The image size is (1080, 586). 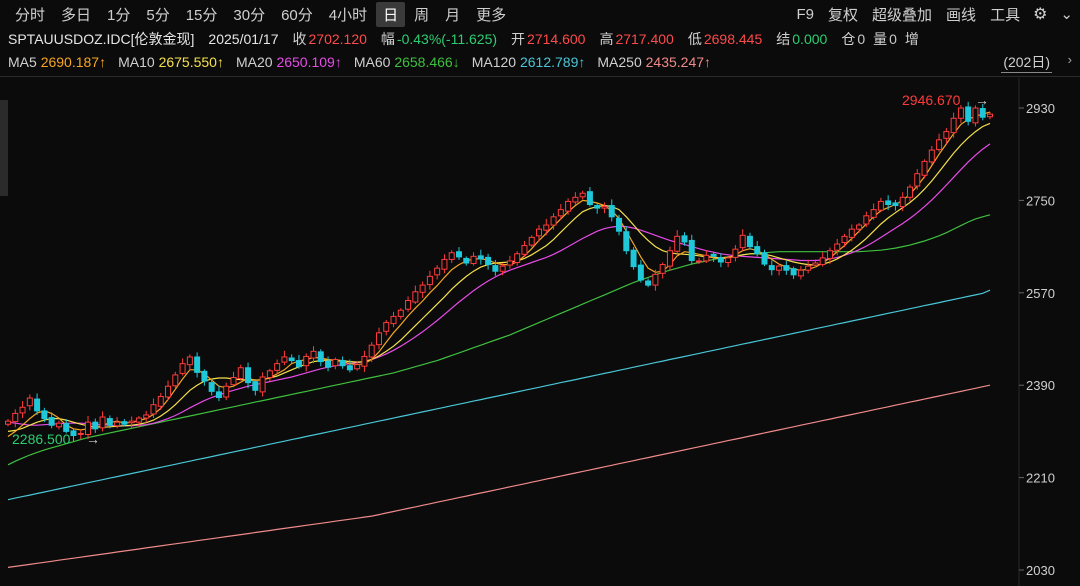 What do you see at coordinates (540, 14) in the screenshot?
I see `period-toolbar: 分时 多日 1分 5分 15分 30分 60分 4小时日周月更多 F9 复权 超级叠加 画线 工具 ⚙ ⌄` at bounding box center [540, 14].